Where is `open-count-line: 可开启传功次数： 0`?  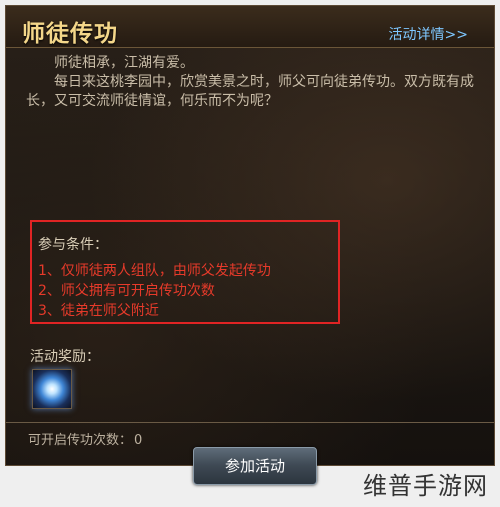 open-count-line: 可开启传功次数： 0 is located at coordinates (85, 438).